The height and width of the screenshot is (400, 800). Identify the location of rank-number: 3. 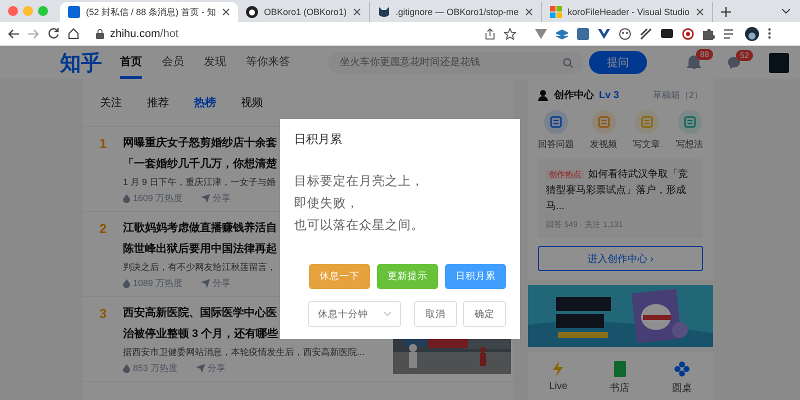
(103, 314).